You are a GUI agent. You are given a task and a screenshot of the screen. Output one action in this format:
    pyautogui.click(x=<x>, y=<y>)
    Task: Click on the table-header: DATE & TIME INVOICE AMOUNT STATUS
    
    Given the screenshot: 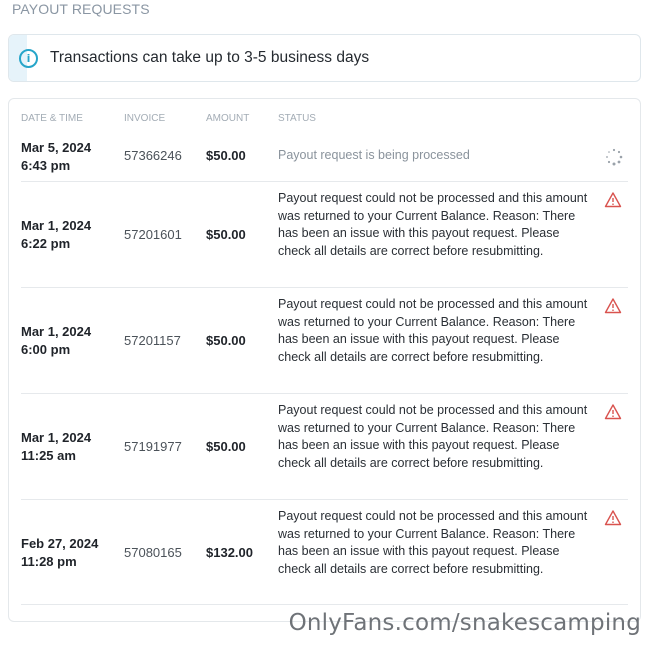 What is the action you would take?
    pyautogui.click(x=324, y=120)
    